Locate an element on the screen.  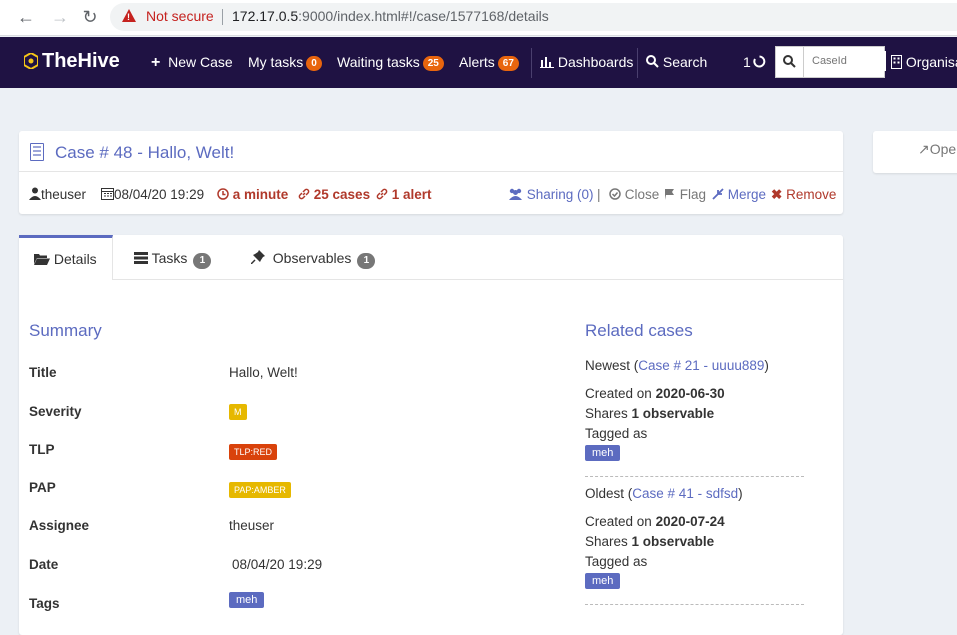
summary-heading: Summary is located at coordinates (65, 330).